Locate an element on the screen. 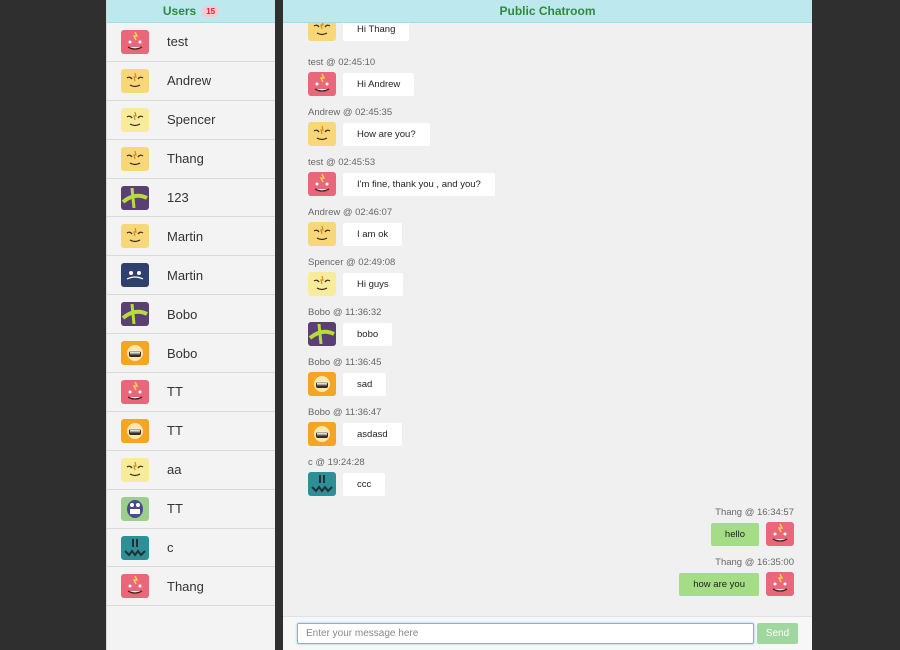 This screenshot has height=650, width=900. user-list-item: 123 is located at coordinates (191, 198).